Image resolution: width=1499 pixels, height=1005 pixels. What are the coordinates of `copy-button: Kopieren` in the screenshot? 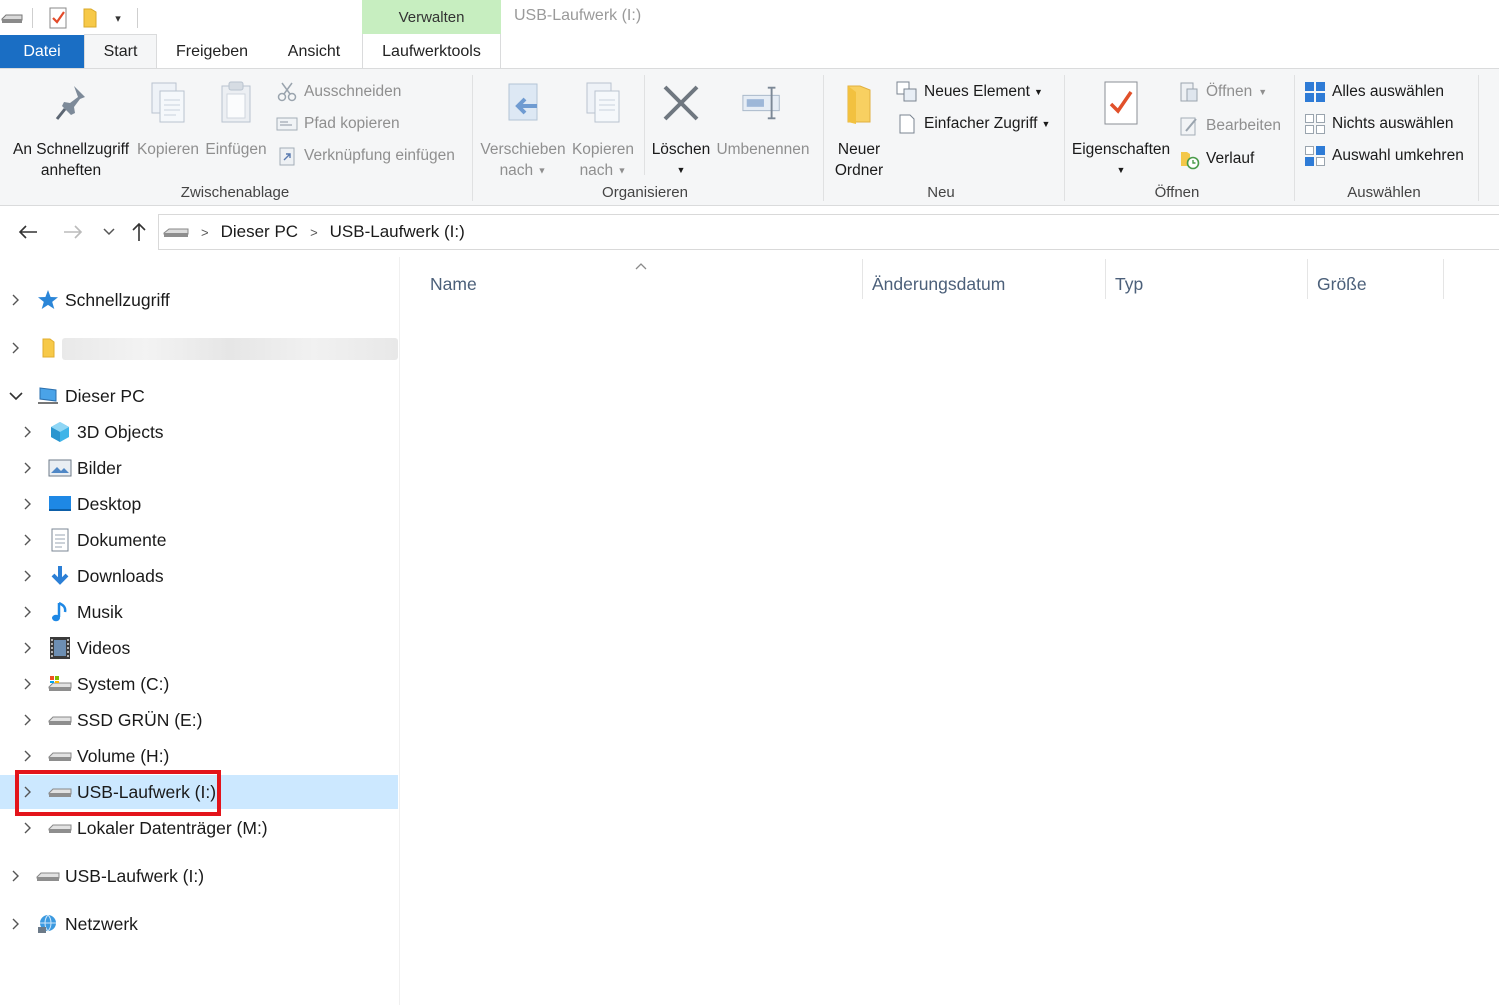 It's located at (168, 118).